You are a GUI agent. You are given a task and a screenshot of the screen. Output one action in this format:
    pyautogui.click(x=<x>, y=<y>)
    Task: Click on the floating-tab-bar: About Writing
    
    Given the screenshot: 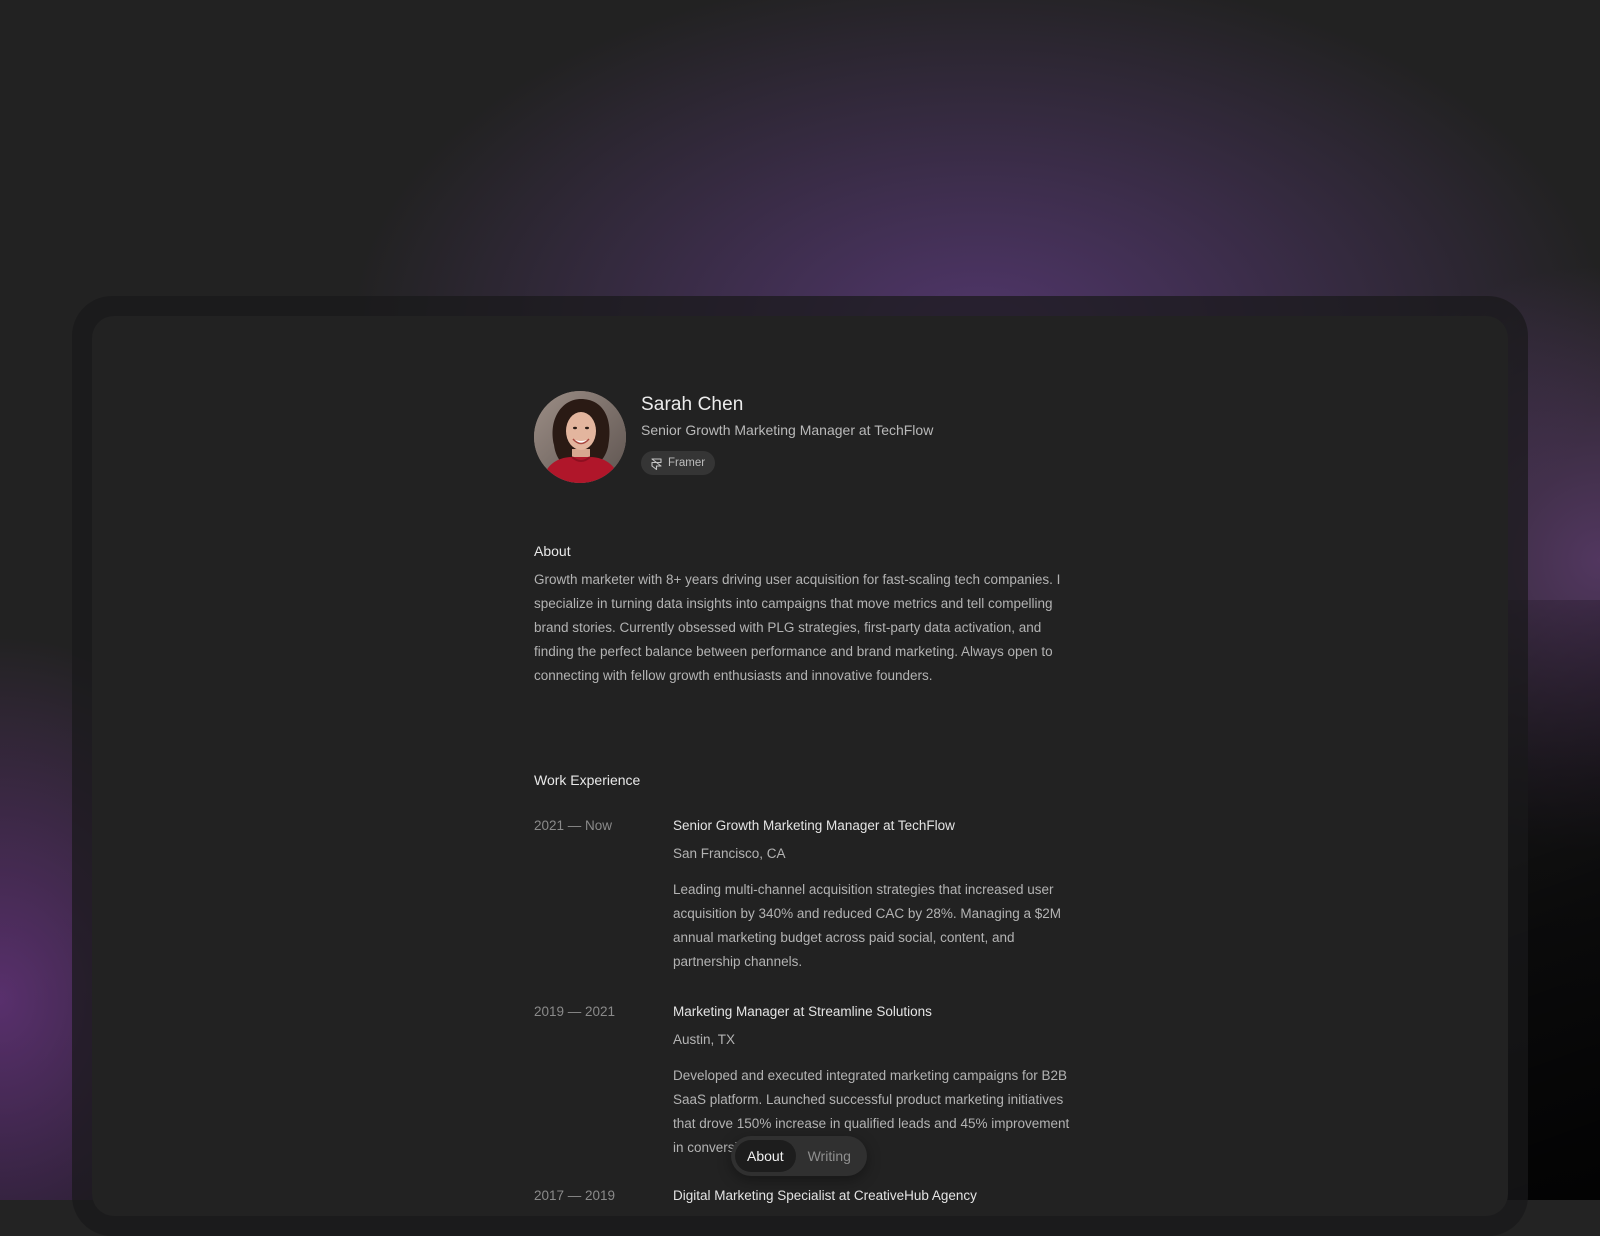 What is the action you would take?
    pyautogui.click(x=799, y=1156)
    